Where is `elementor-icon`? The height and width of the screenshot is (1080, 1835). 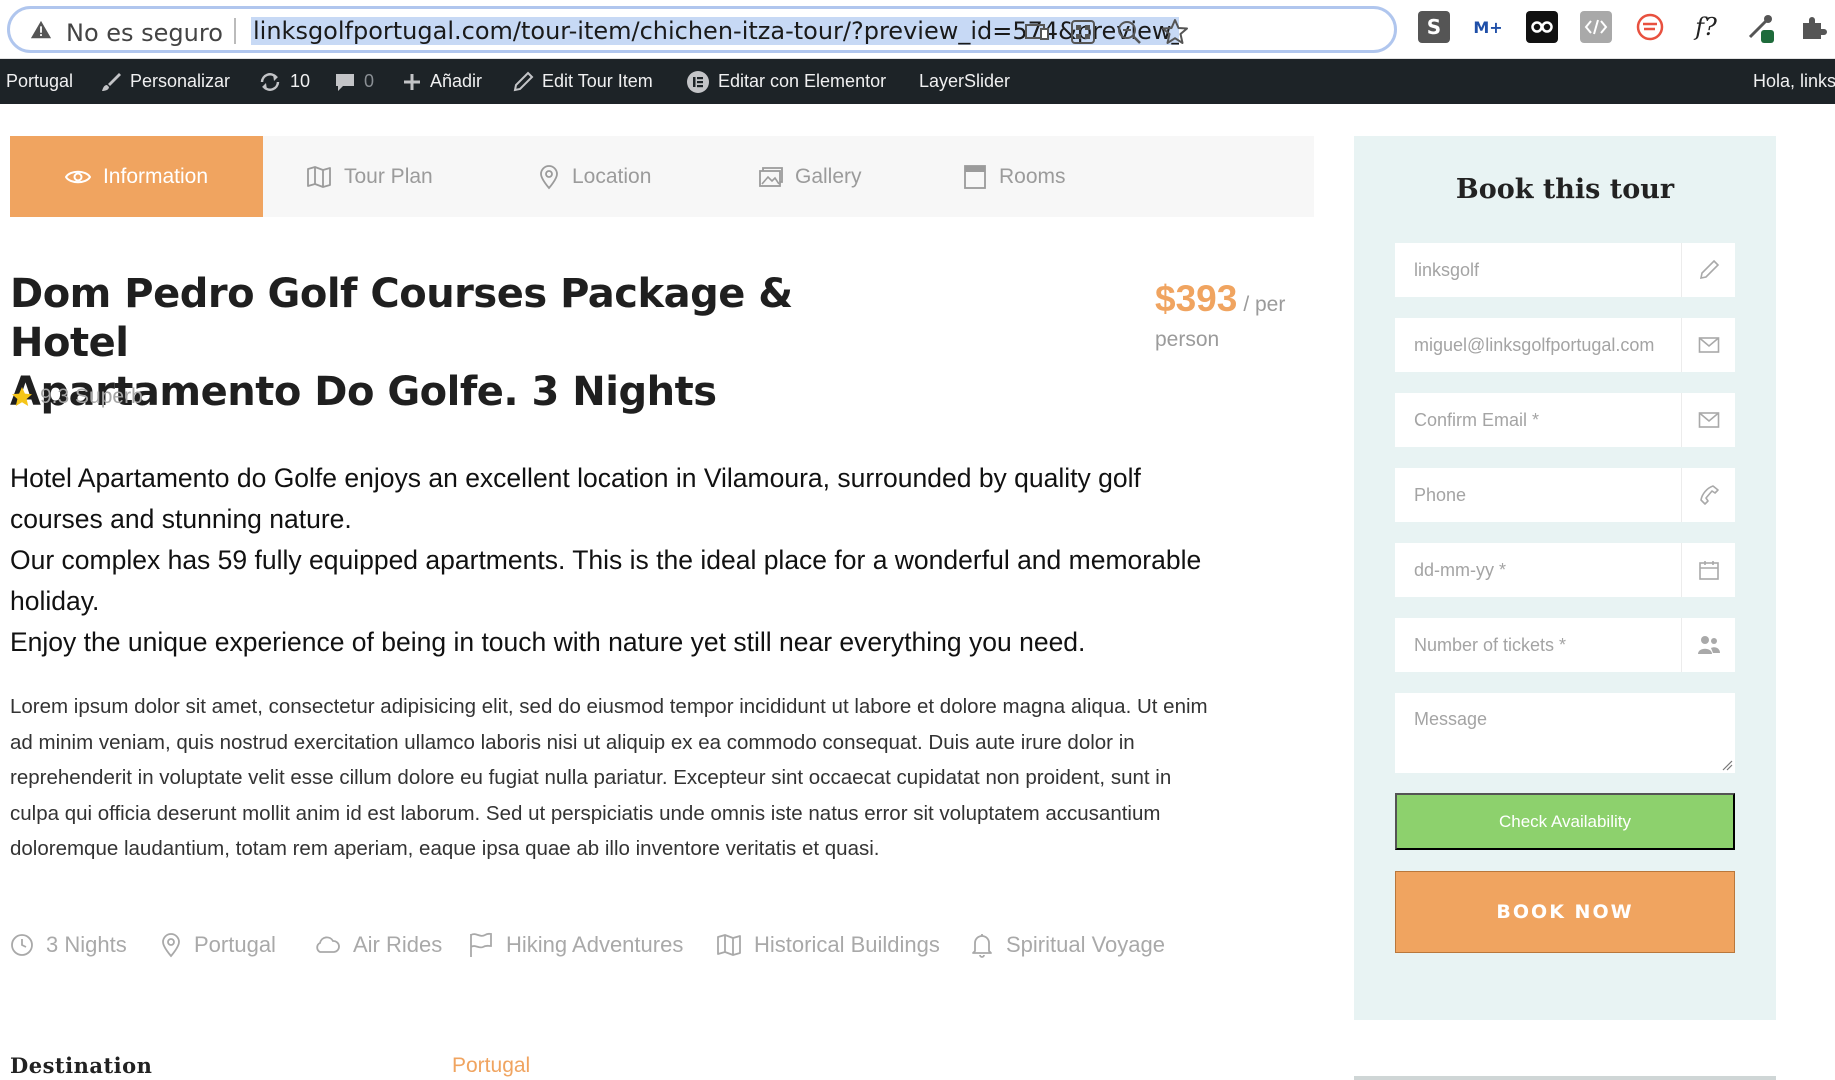
elementor-icon is located at coordinates (698, 81).